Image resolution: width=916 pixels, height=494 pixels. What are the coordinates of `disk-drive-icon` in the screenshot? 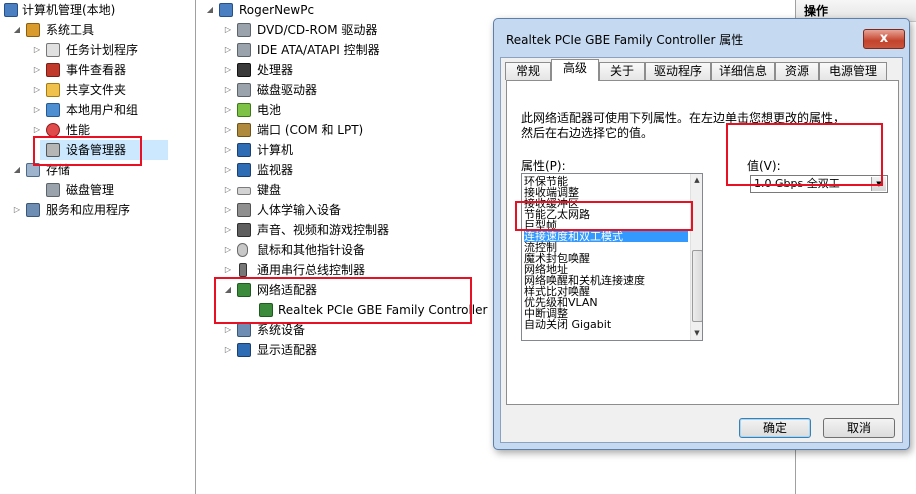 It's located at (244, 90).